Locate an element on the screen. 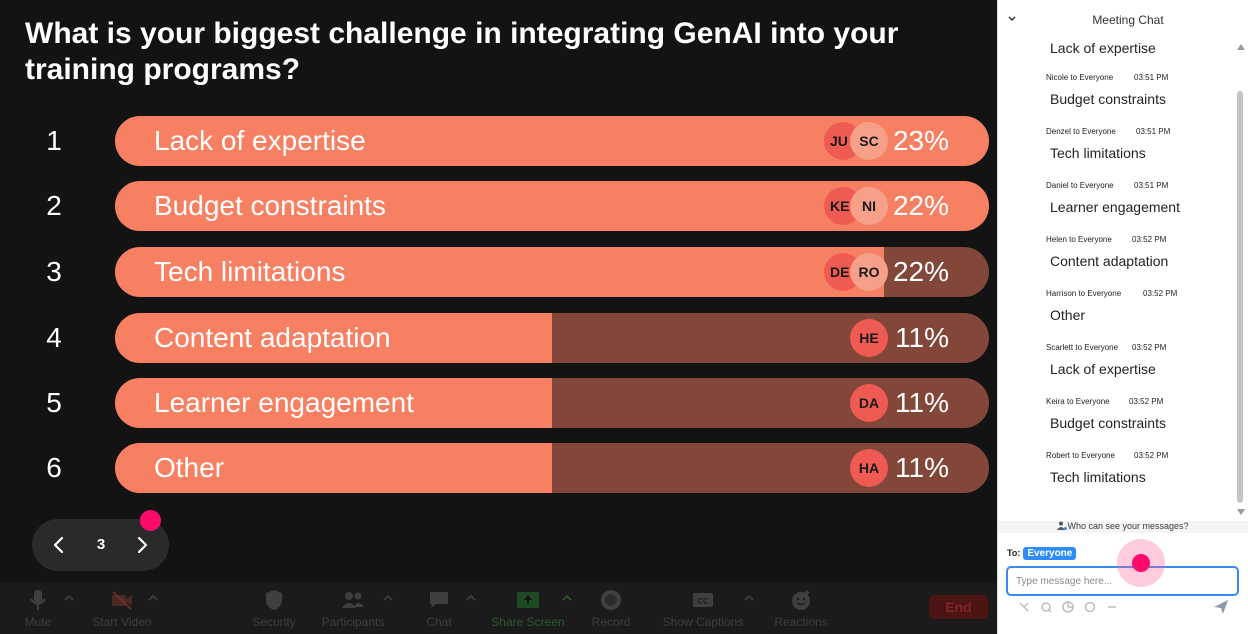 This screenshot has width=1248, height=634. share-screen-button: Share Screen is located at coordinates (528, 609).